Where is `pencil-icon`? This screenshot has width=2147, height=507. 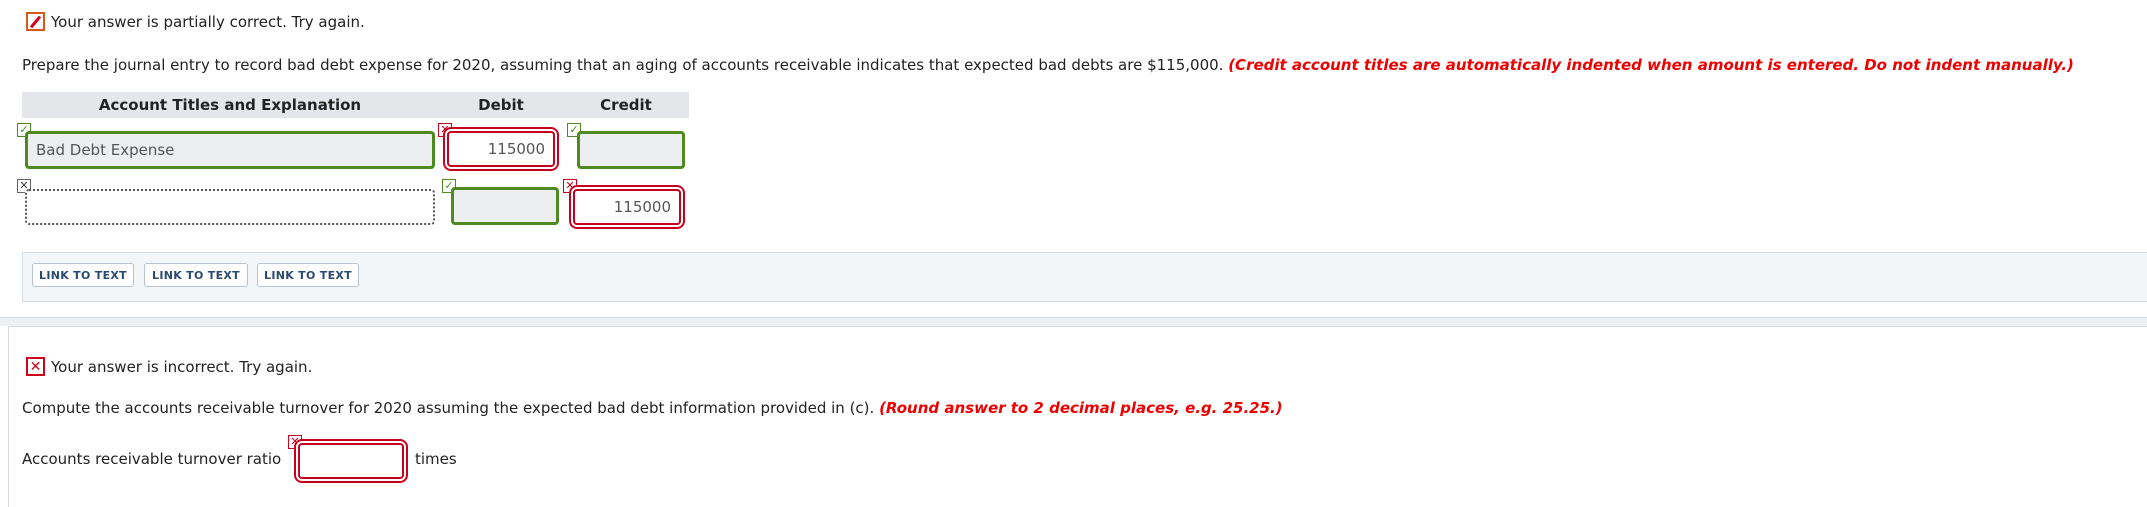
pencil-icon is located at coordinates (35, 21).